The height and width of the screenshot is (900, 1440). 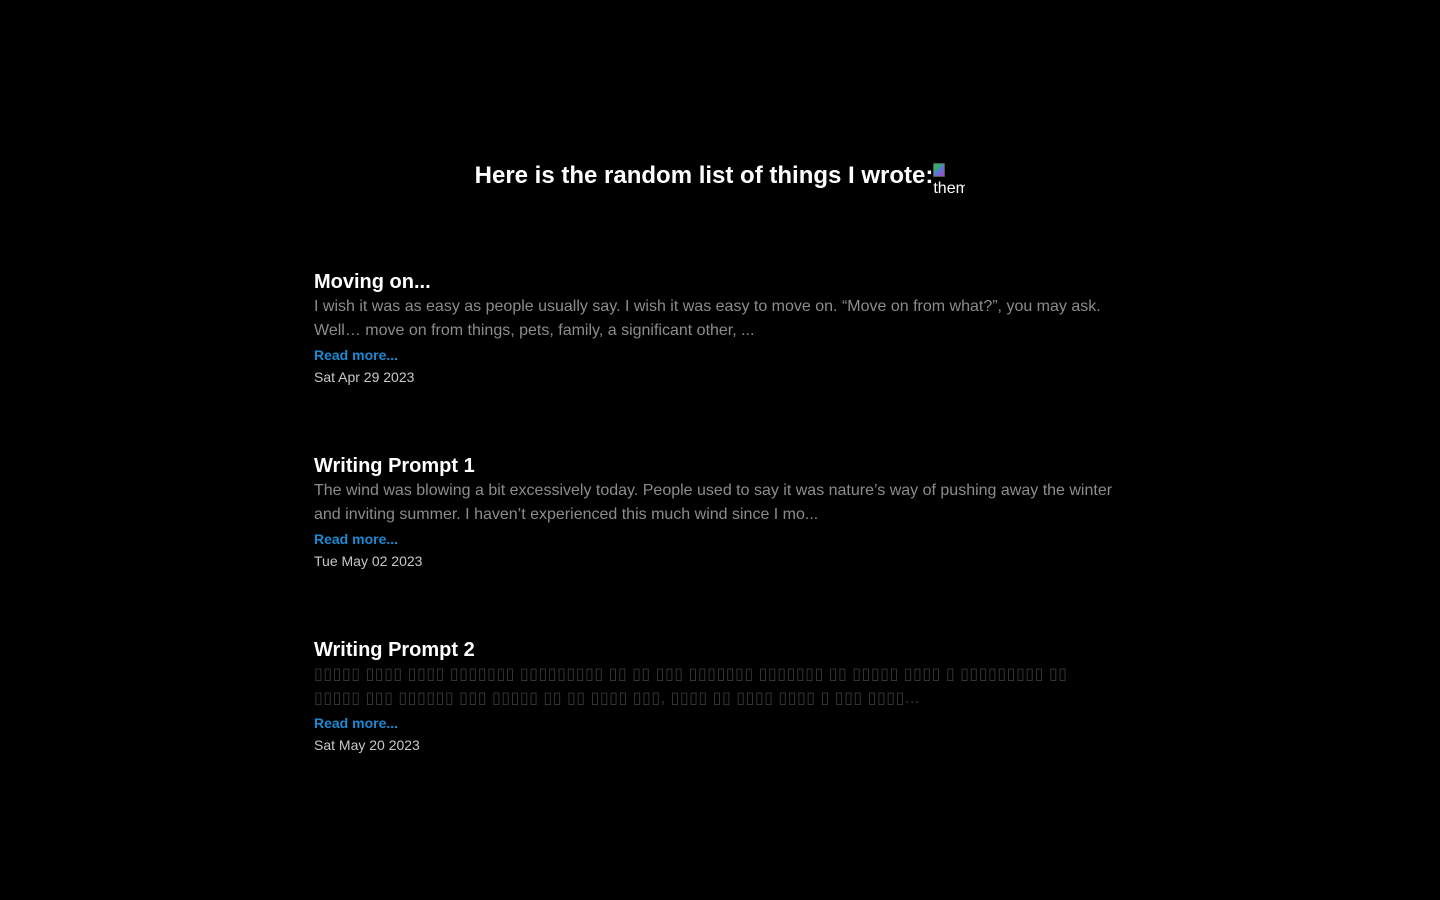 I want to click on post-date: Tue May 02 2023, so click(x=368, y=561).